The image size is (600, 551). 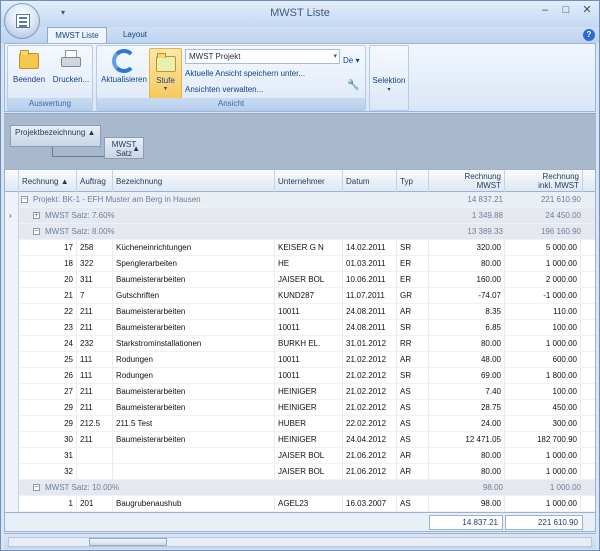 What do you see at coordinates (165, 74) in the screenshot?
I see `stufe-button: Stufe ▾` at bounding box center [165, 74].